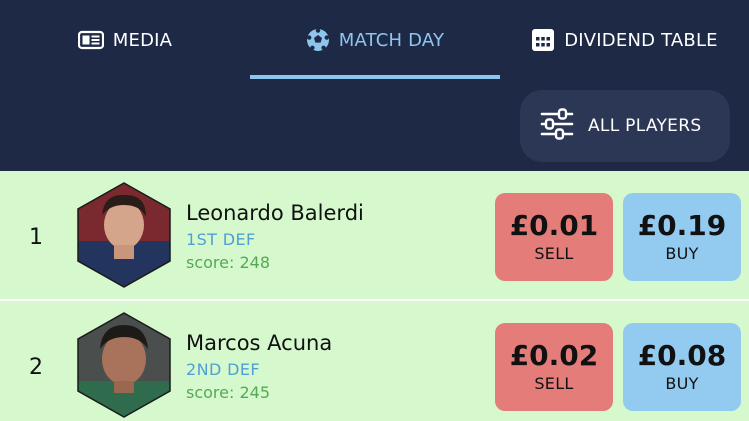  What do you see at coordinates (391, 40) in the screenshot?
I see `tab-match-day-label: MATCH DAY` at bounding box center [391, 40].